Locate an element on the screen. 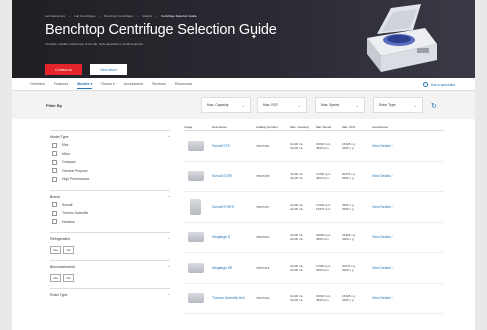 The height and width of the screenshot is (330, 487). breadcrumb-item: Lab Equipment is located at coordinates (55, 16).